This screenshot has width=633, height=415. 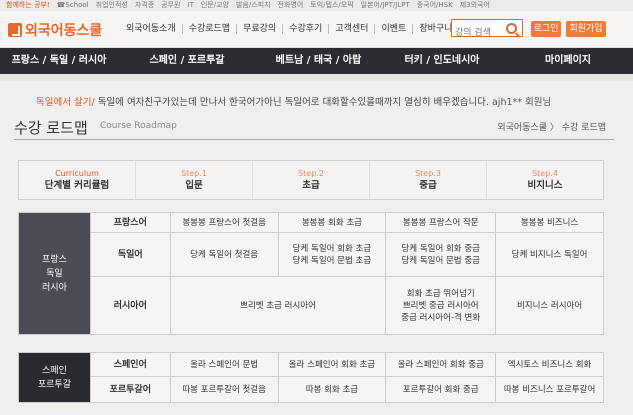 I want to click on course-link: 당케 독일어 회화 초급, so click(x=332, y=249).